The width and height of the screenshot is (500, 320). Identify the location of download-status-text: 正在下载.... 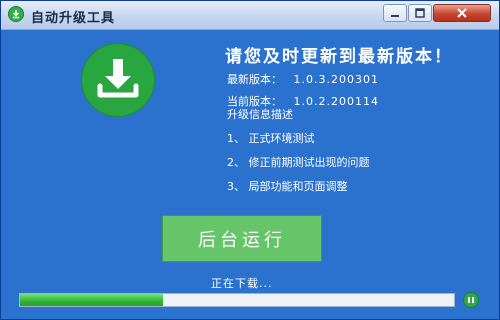
(242, 283).